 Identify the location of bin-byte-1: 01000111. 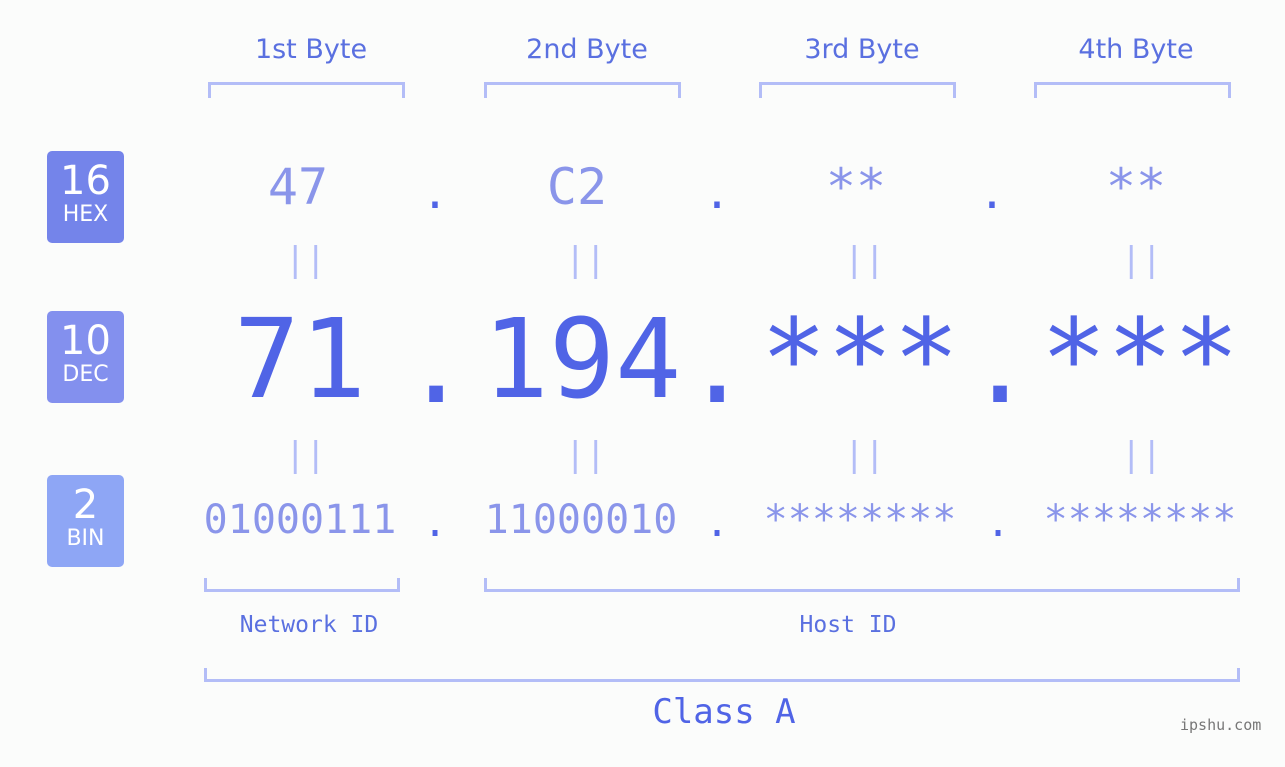
(300, 520).